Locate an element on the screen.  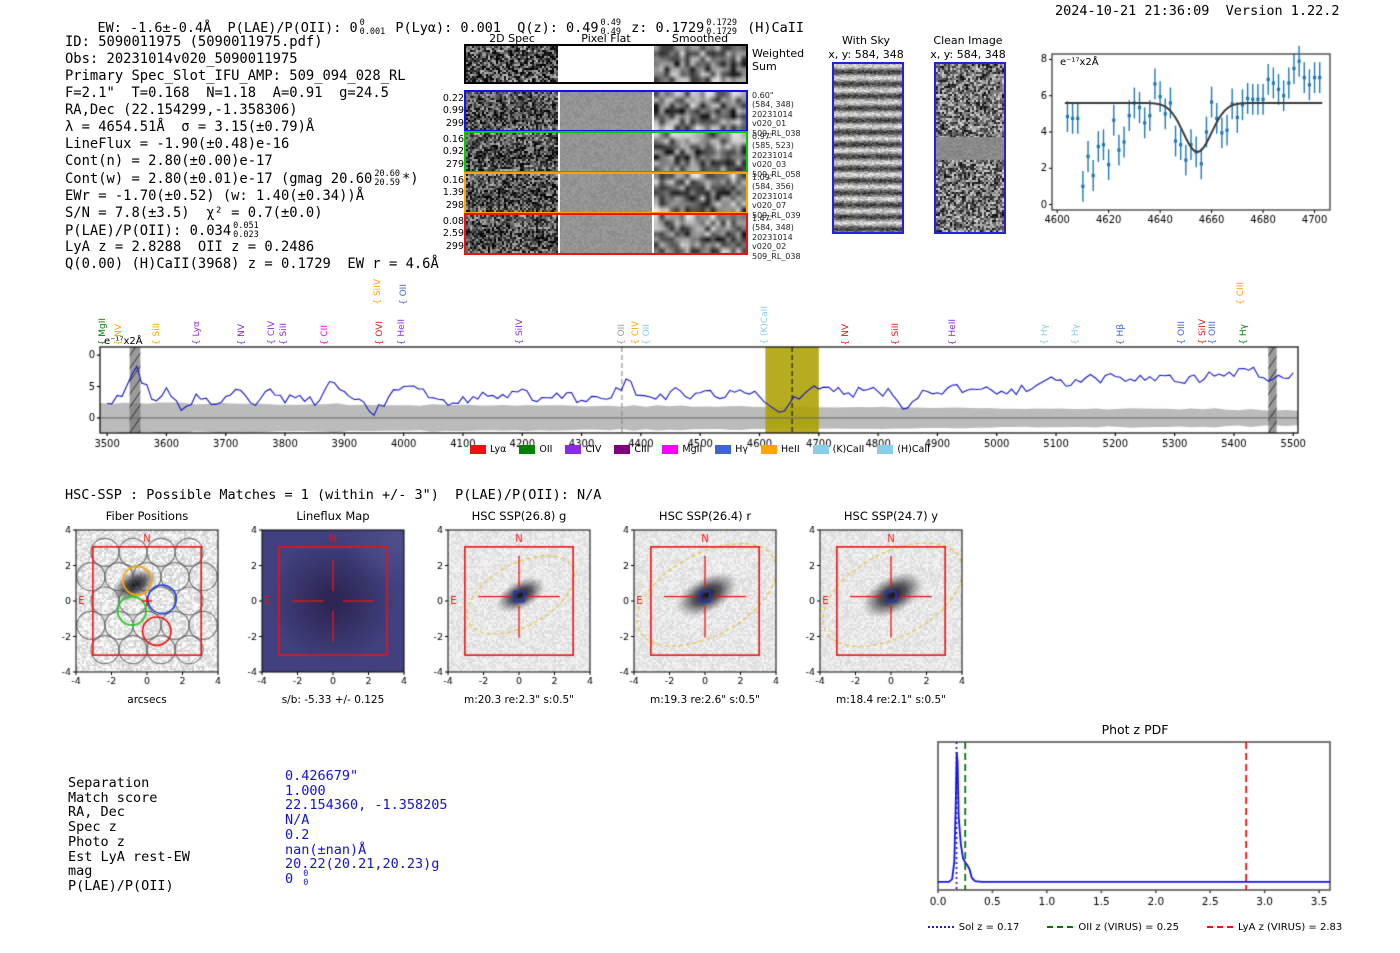
info-line-3: F=2.1" T=0.168 N=1.18 A=0.91 g=24.5 is located at coordinates (227, 92).